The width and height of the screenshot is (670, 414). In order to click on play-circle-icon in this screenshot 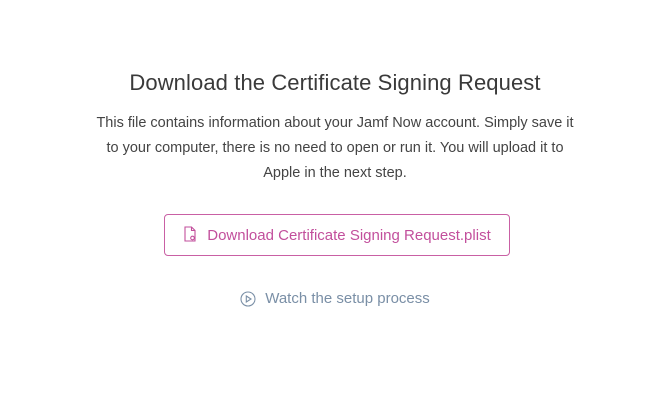, I will do `click(248, 298)`.